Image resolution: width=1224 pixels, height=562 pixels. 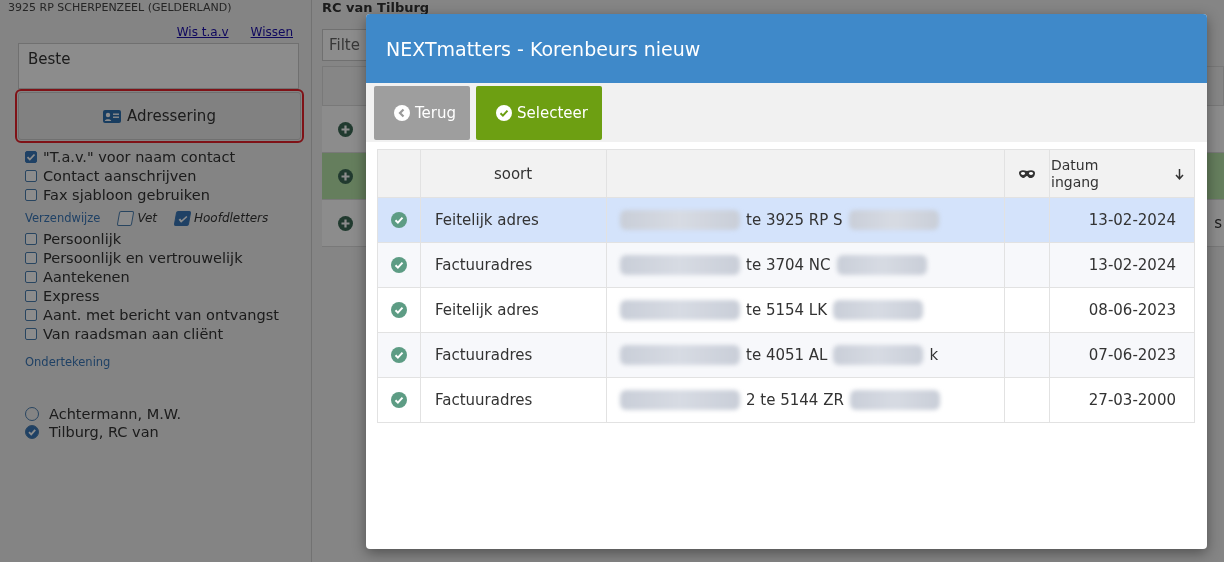 I want to click on section-label: Ondertekening, so click(x=68, y=362).